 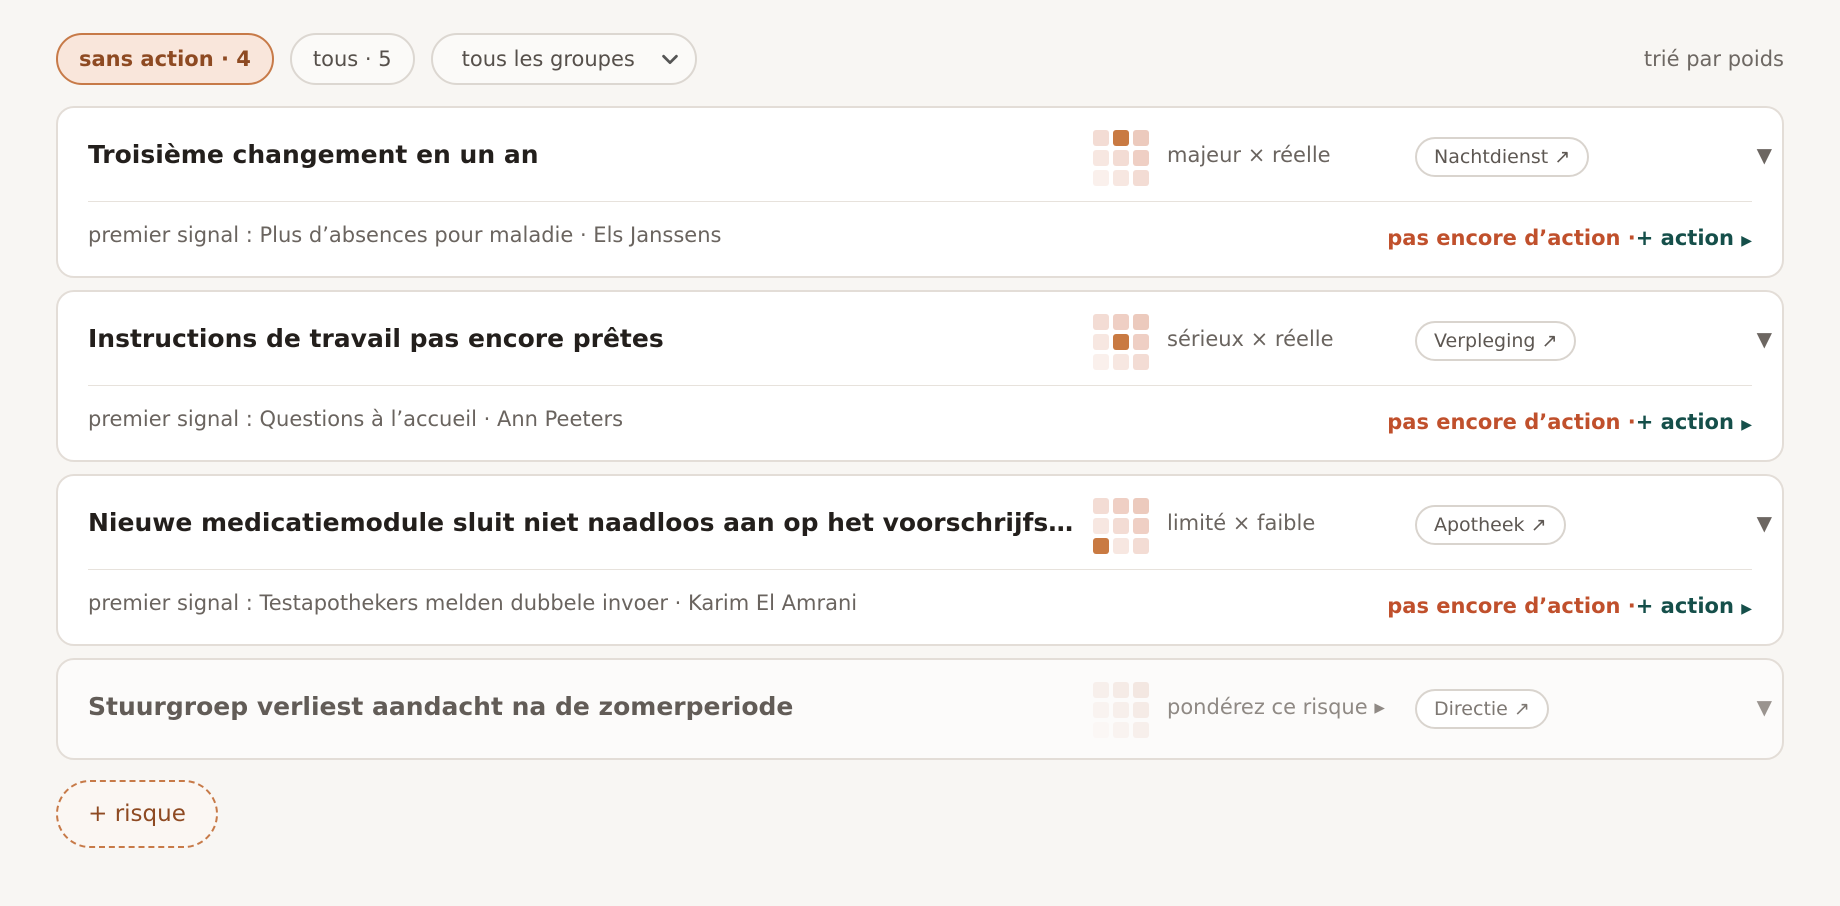 I want to click on chevron-down-icon, so click(x=669, y=59).